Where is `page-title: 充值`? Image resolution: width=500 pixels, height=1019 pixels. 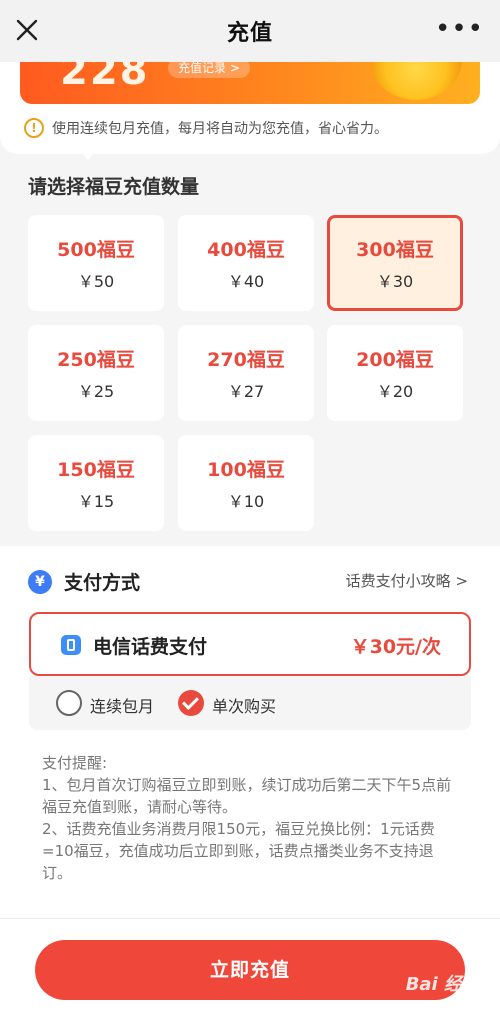
page-title: 充值 is located at coordinates (249, 33).